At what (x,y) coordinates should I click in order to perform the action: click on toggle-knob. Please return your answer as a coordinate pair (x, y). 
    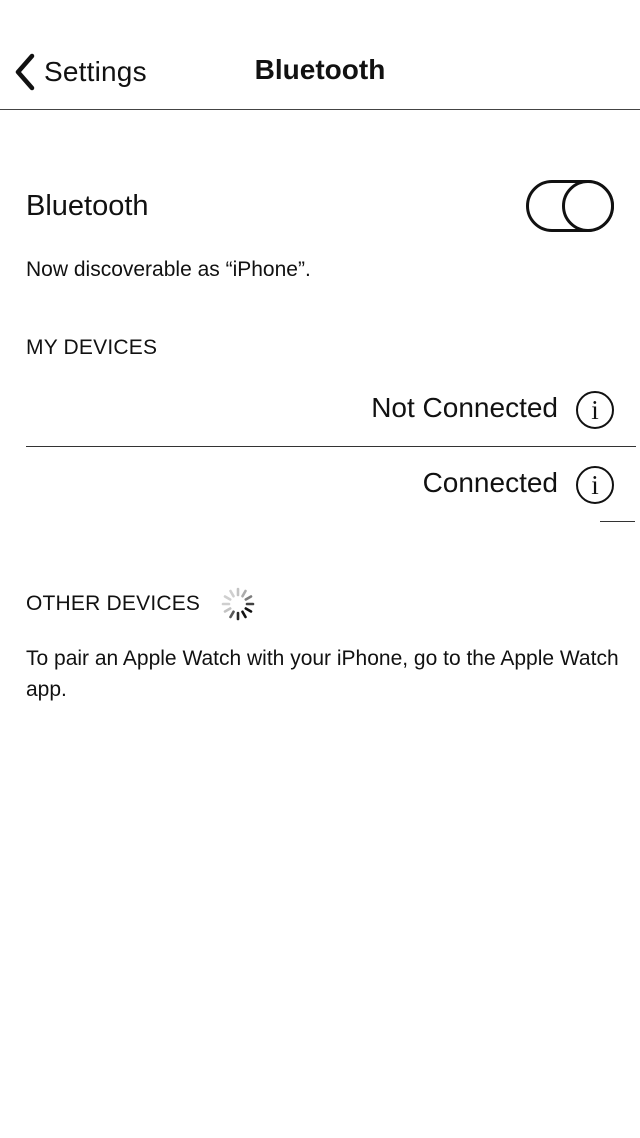
    Looking at the image, I should click on (588, 206).